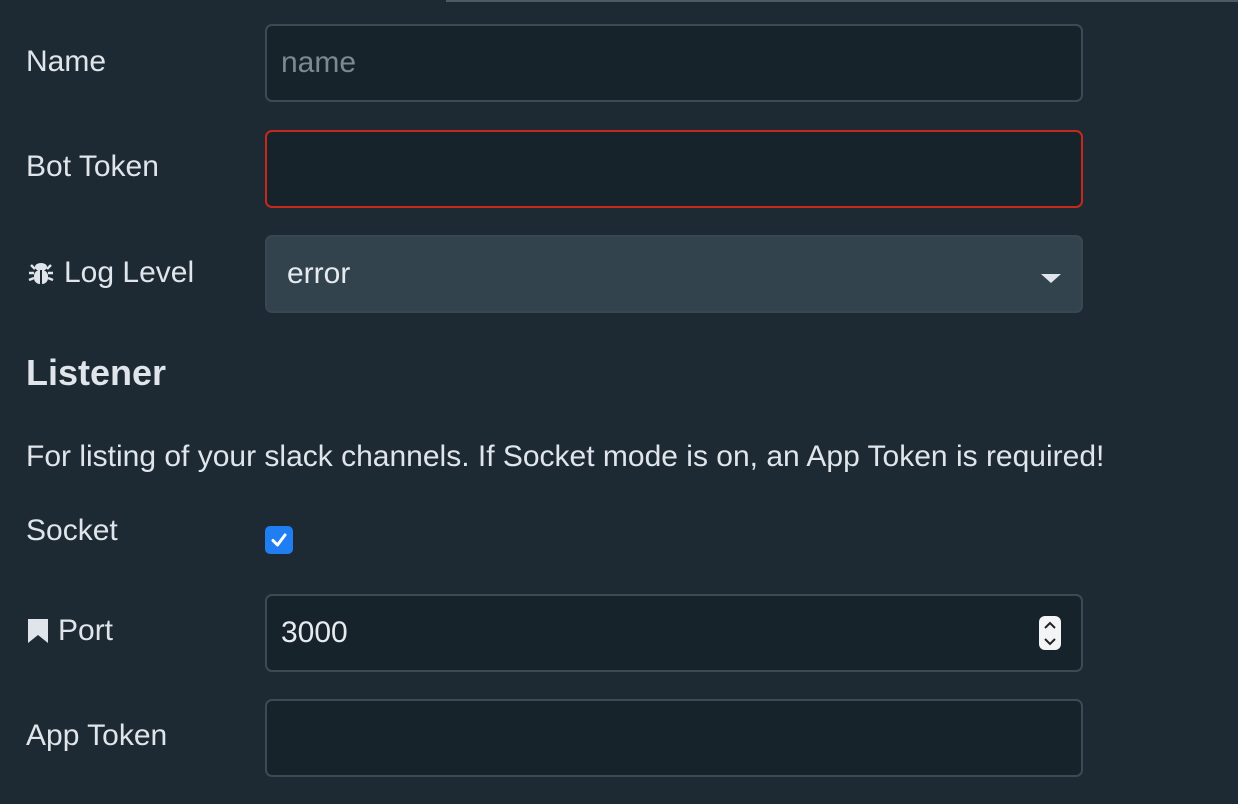 The height and width of the screenshot is (804, 1238). I want to click on app-token-label-text: App Token, so click(97, 735).